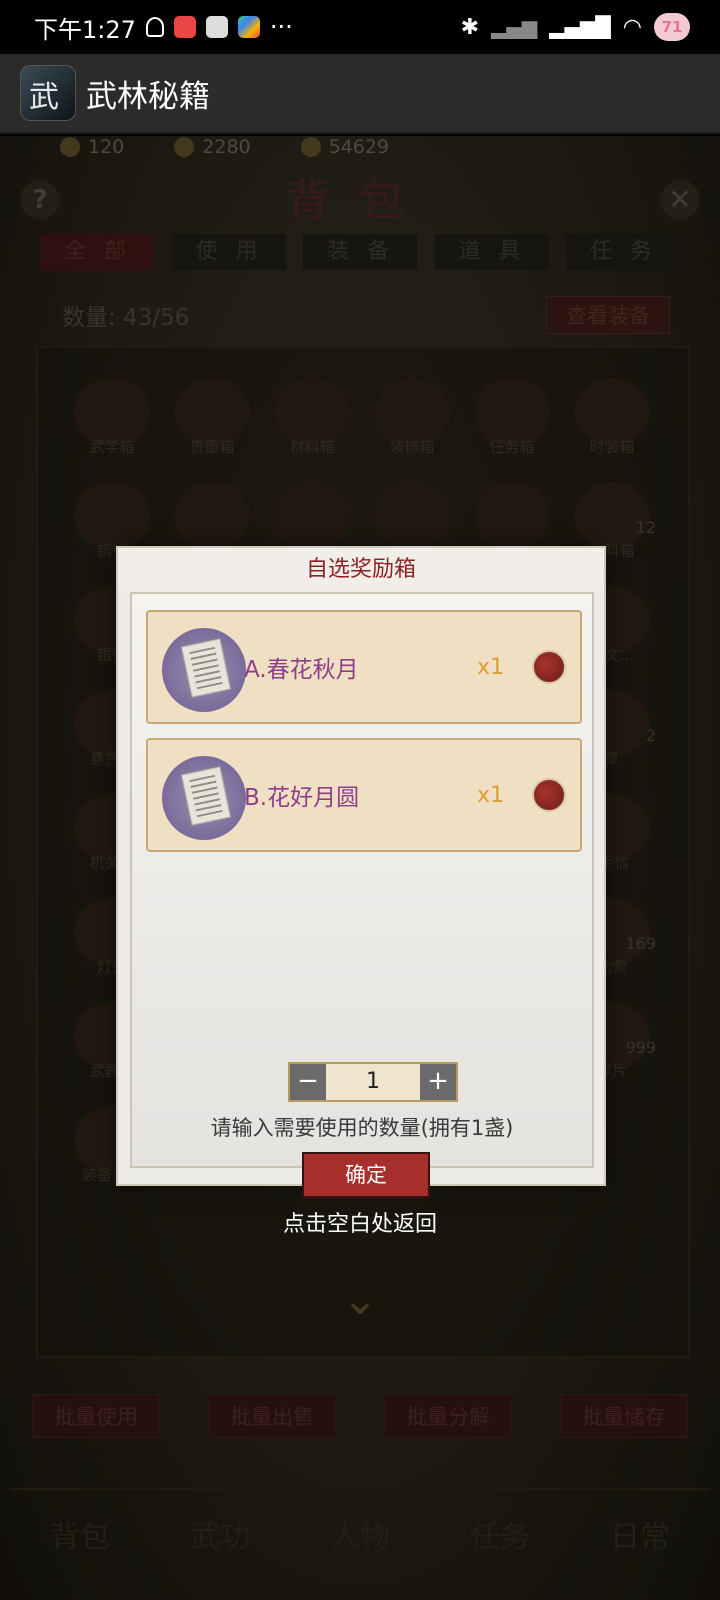 The image size is (720, 1600). Describe the element at coordinates (366, 1175) in the screenshot. I see `confirm-button: 确定` at that location.